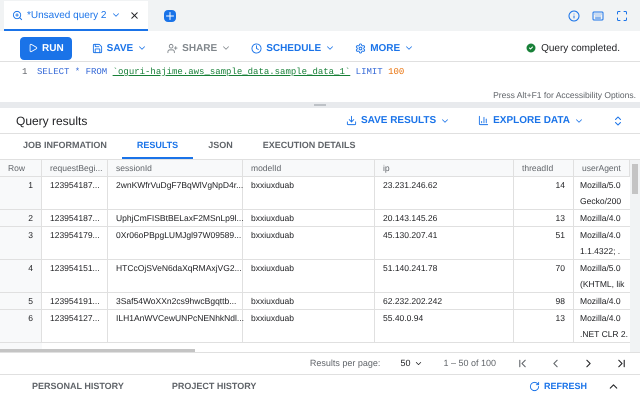 The image size is (640, 402). What do you see at coordinates (384, 48) in the screenshot?
I see `more-button: MORE` at bounding box center [384, 48].